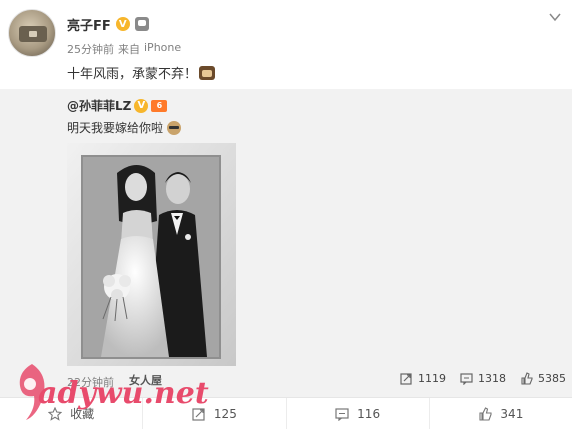 The width and height of the screenshot is (572, 429). What do you see at coordinates (90, 49) in the screenshot?
I see `post-time: 25分钟前` at bounding box center [90, 49].